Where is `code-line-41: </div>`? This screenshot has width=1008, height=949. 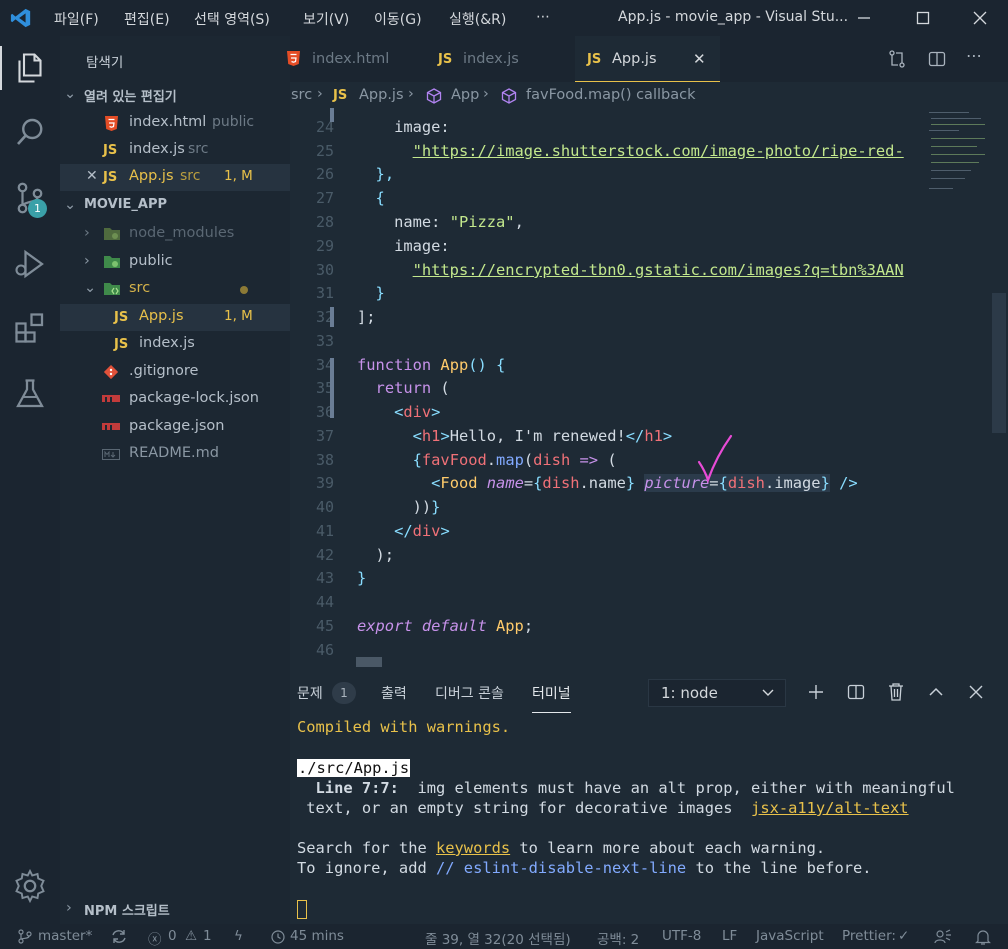 code-line-41: </div> is located at coordinates (422, 531).